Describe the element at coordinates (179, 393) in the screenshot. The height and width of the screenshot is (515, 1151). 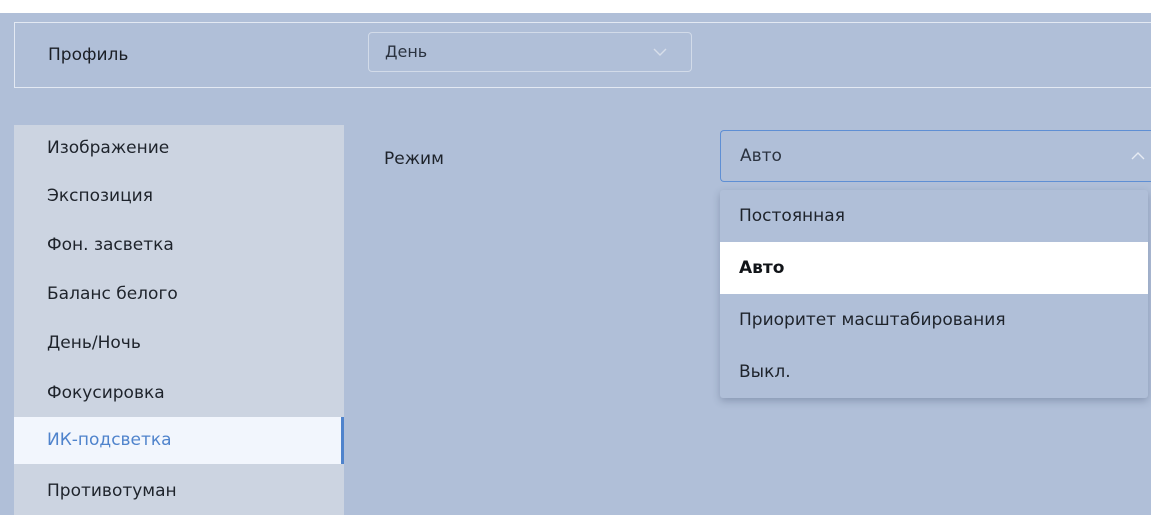
I see `sidebar-item-focus: Фокусировка` at that location.